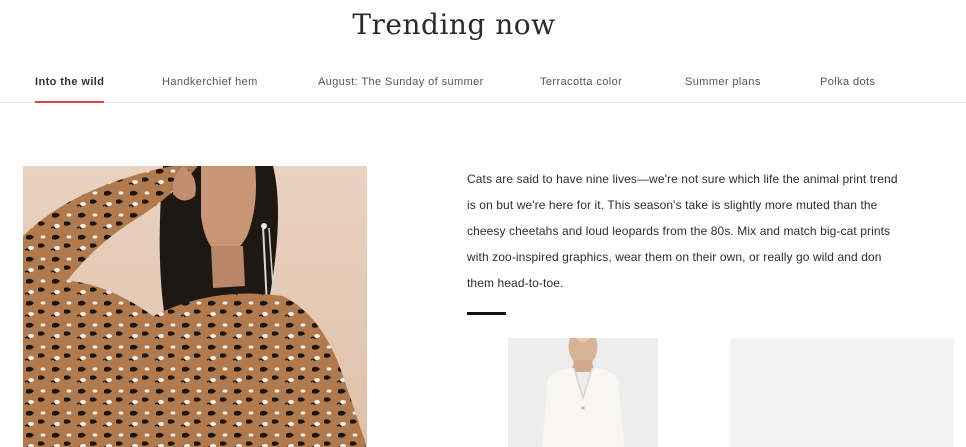  I want to click on tab-handkerchief-hem: Handkerchief hem, so click(210, 89).